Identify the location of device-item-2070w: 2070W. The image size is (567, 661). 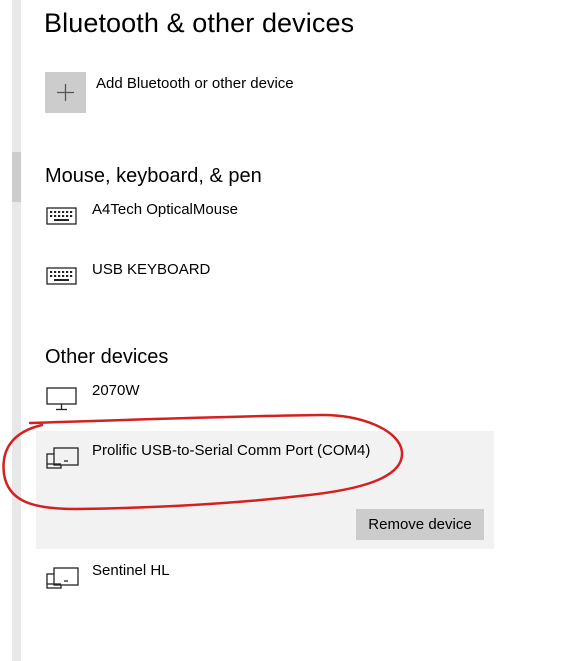
(265, 400).